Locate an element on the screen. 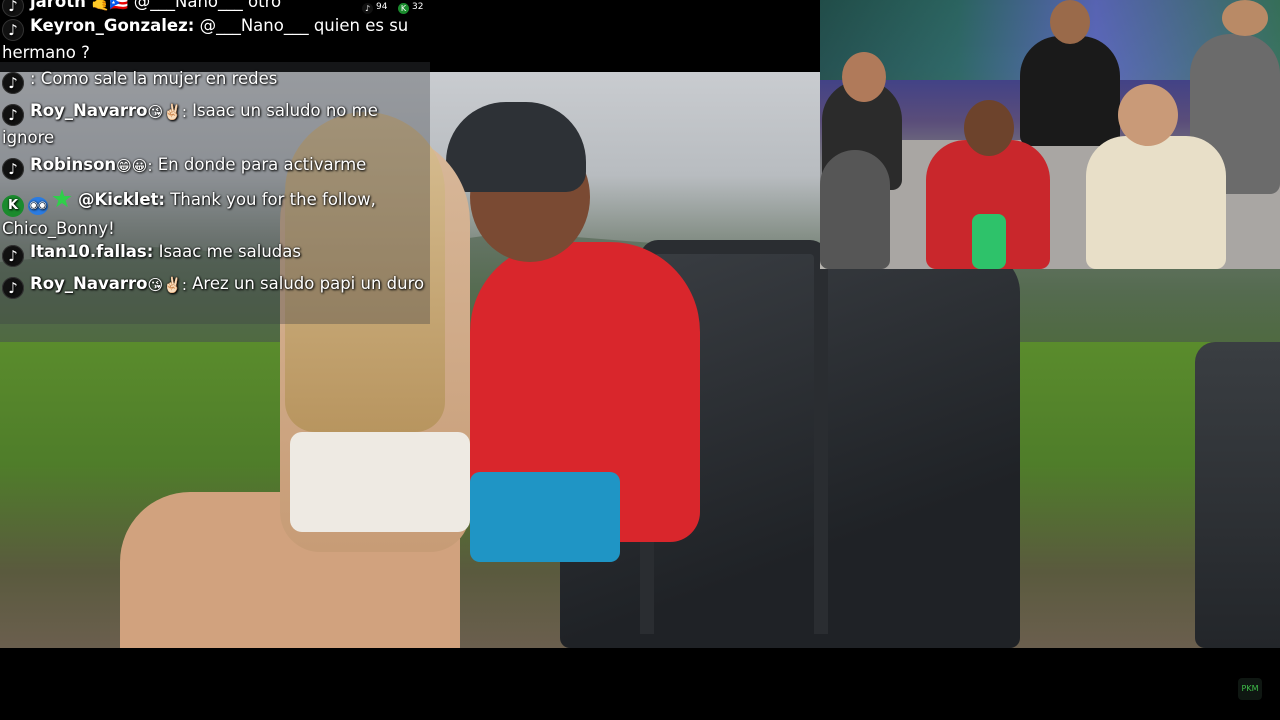 The image size is (1280, 720). channel-logo-icon: PKM is located at coordinates (1250, 689).